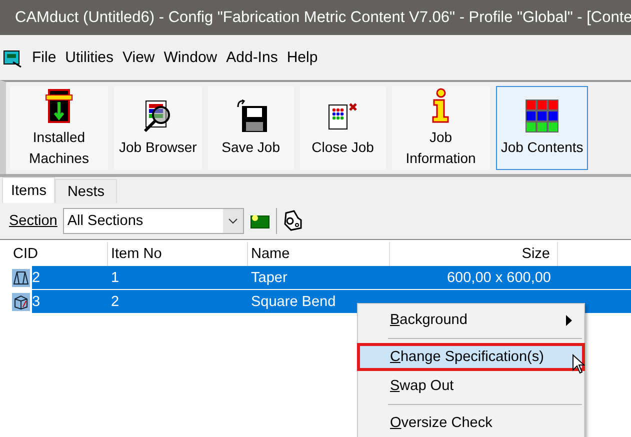 This screenshot has height=437, width=631. Describe the element at coordinates (252, 57) in the screenshot. I see `menu-item: Add-Ins` at that location.